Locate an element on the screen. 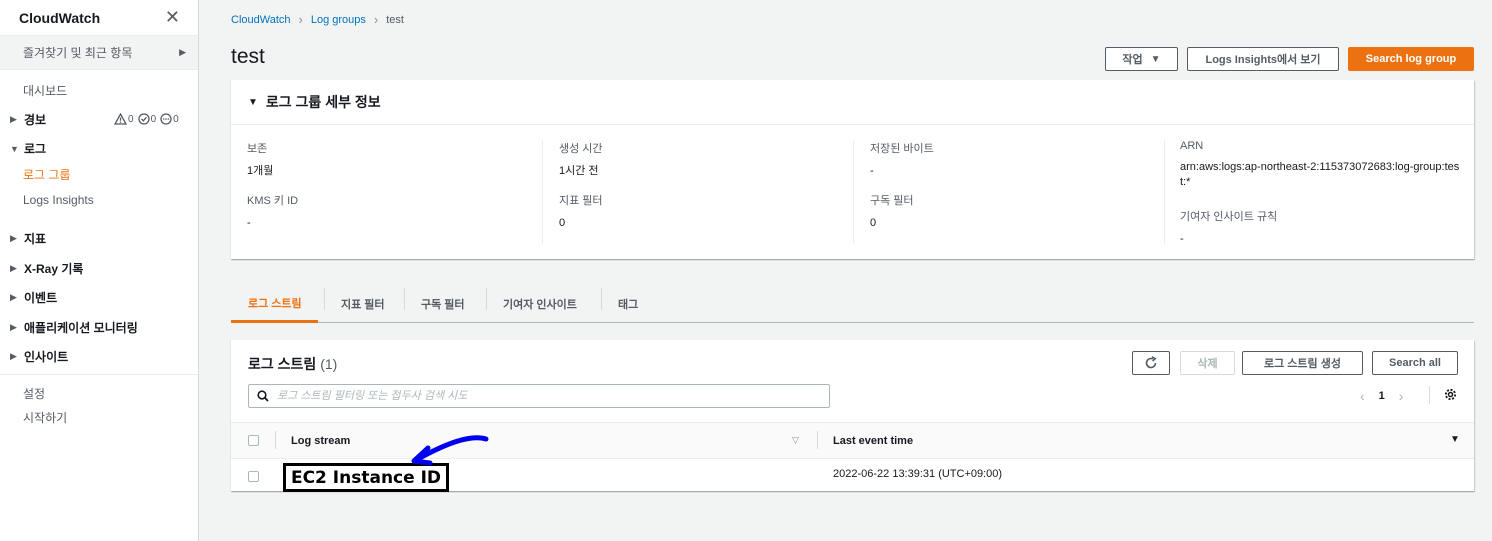  stored-bytes-field: 저장된 바이트 - is located at coordinates (902, 159).